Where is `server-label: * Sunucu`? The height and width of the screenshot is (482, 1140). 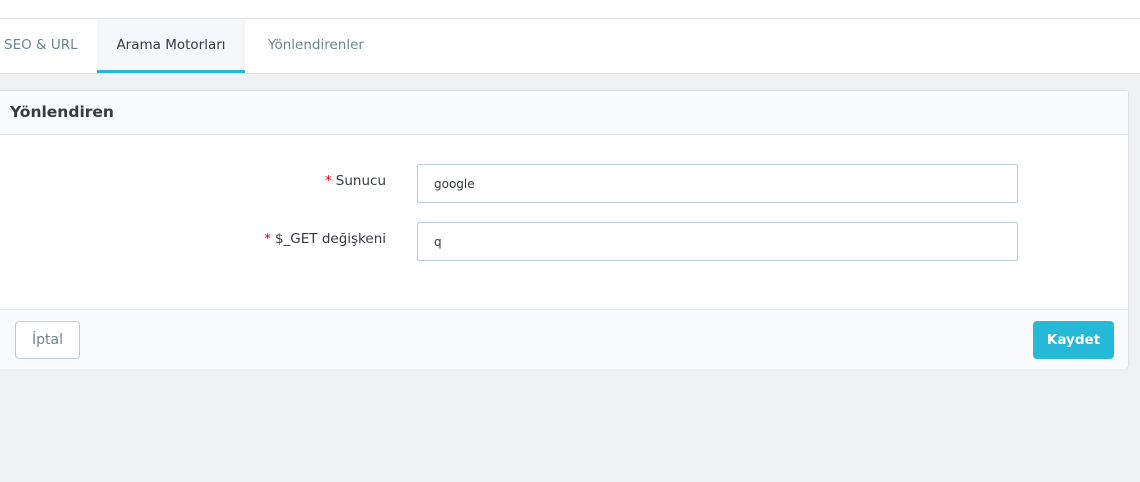 server-label: * Sunucu is located at coordinates (355, 181).